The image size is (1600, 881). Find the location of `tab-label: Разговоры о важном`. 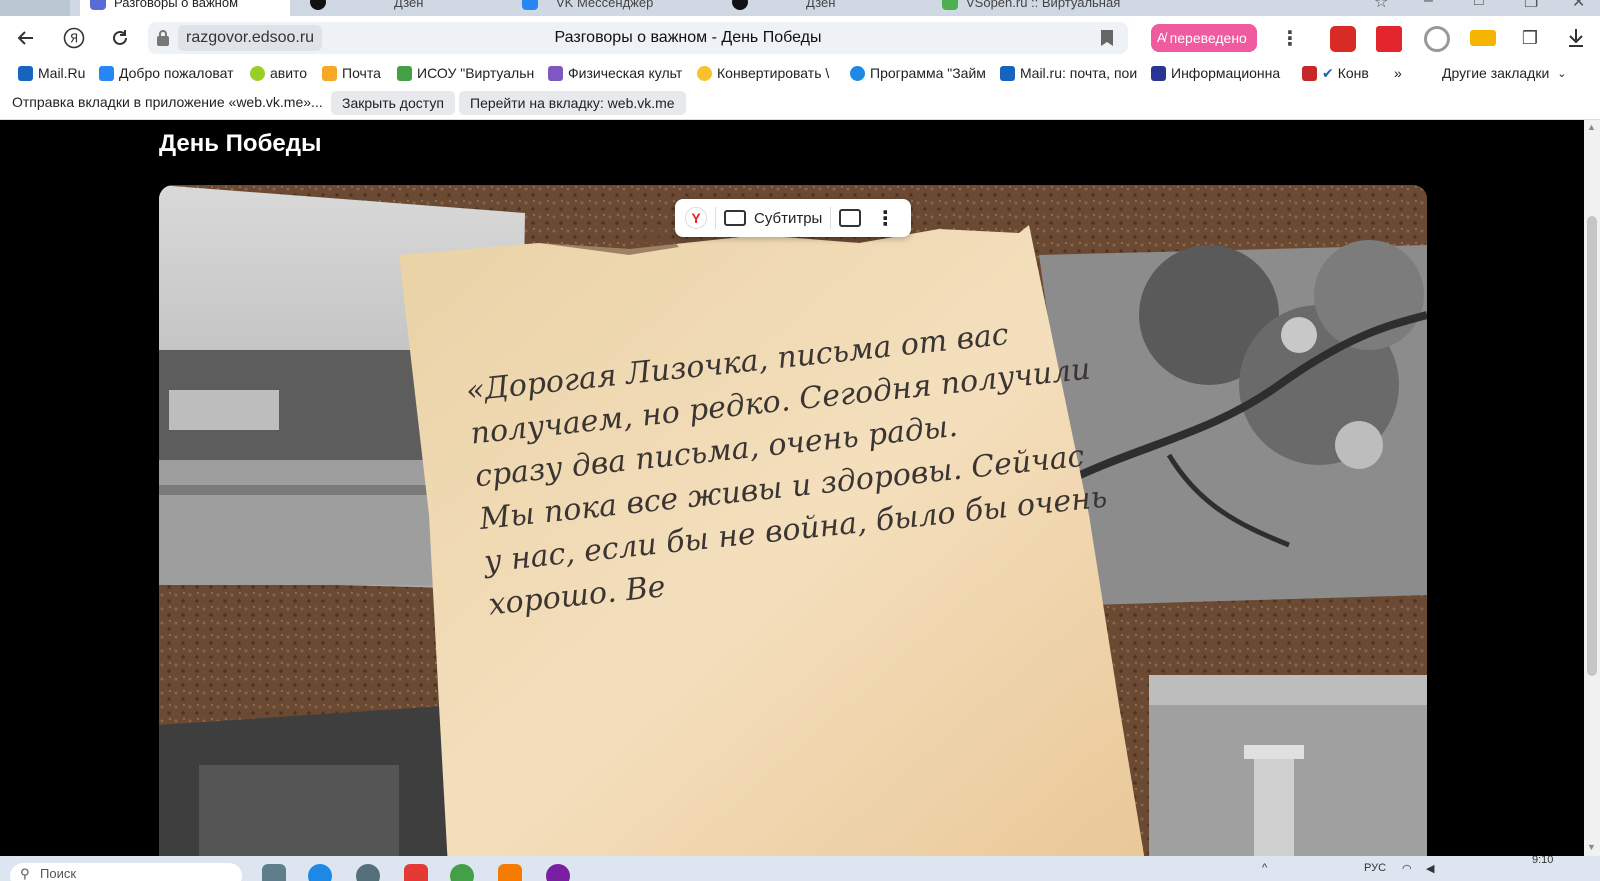

tab-label: Разговоры о важном is located at coordinates (176, 5).